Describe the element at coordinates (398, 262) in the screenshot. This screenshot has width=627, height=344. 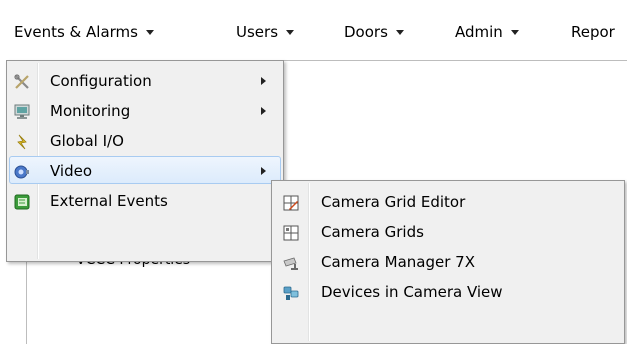
I see `submenu-item-label: Camera Manager 7X` at that location.